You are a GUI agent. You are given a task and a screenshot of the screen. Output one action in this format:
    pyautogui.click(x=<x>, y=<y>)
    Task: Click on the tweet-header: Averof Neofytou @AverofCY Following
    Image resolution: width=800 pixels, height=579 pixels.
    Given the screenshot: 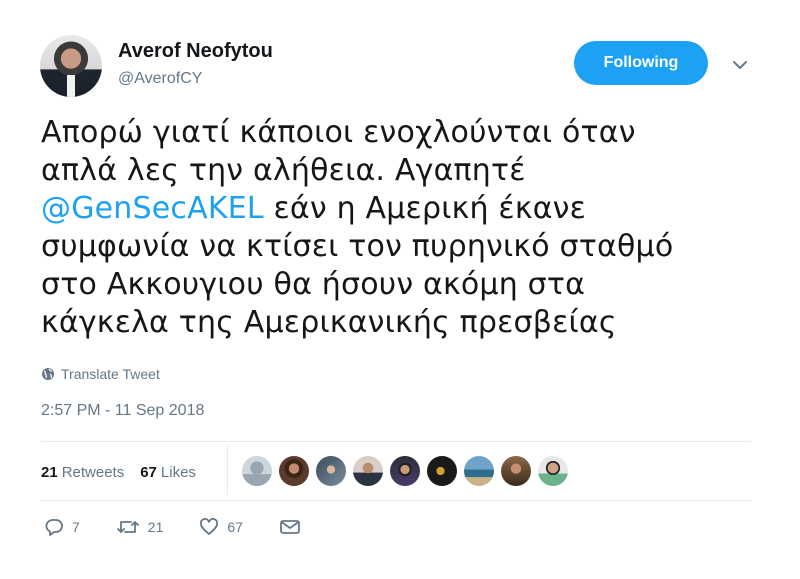 What is the action you would take?
    pyautogui.click(x=405, y=65)
    